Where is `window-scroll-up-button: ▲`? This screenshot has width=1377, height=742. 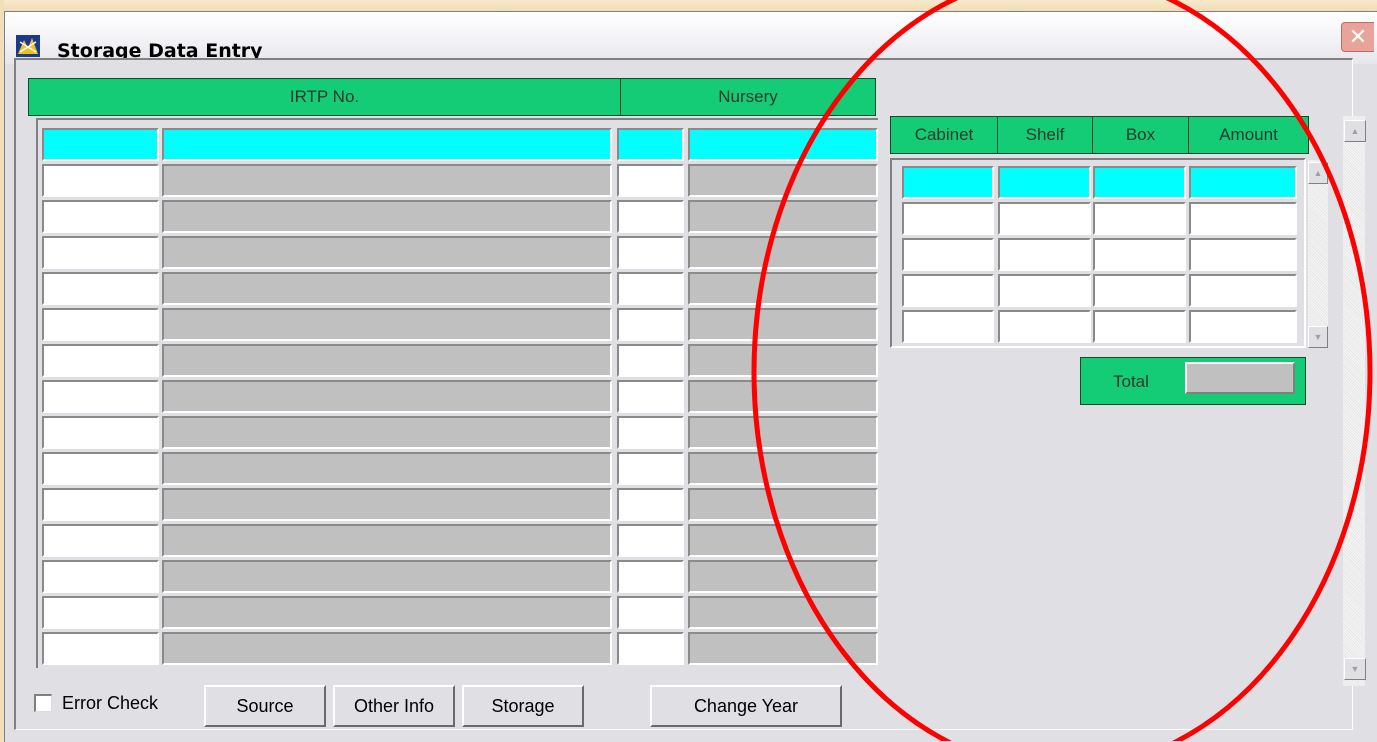
window-scroll-up-button: ▲ is located at coordinates (1355, 131).